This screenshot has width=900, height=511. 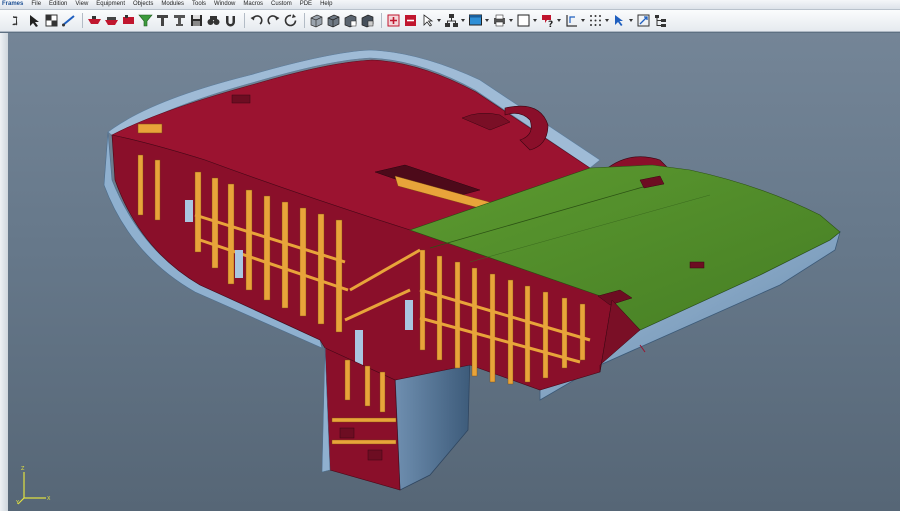 What do you see at coordinates (697, 265) in the screenshot?
I see `deck-hatch-green` at bounding box center [697, 265].